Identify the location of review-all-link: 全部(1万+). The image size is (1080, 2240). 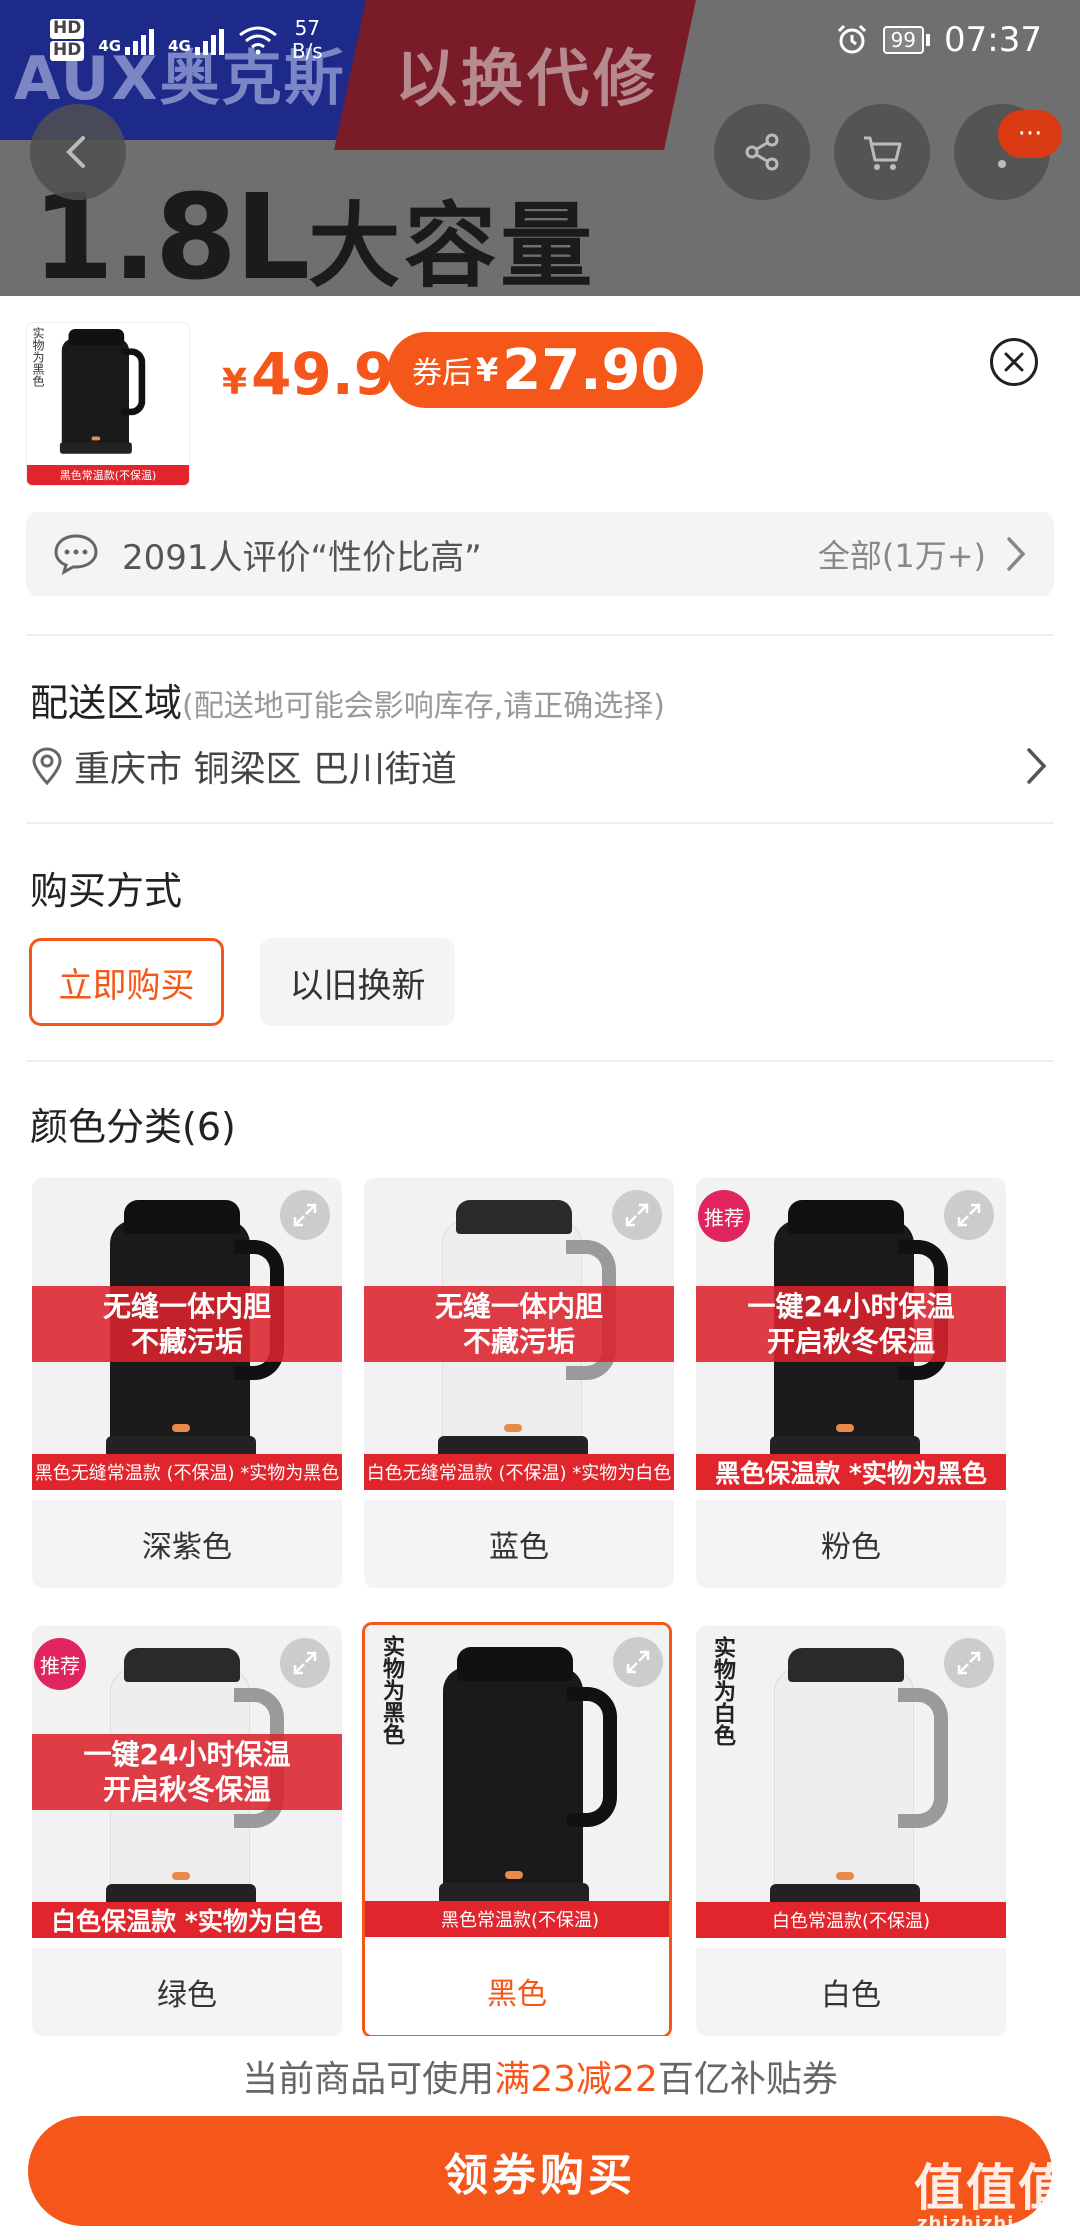
(902, 554).